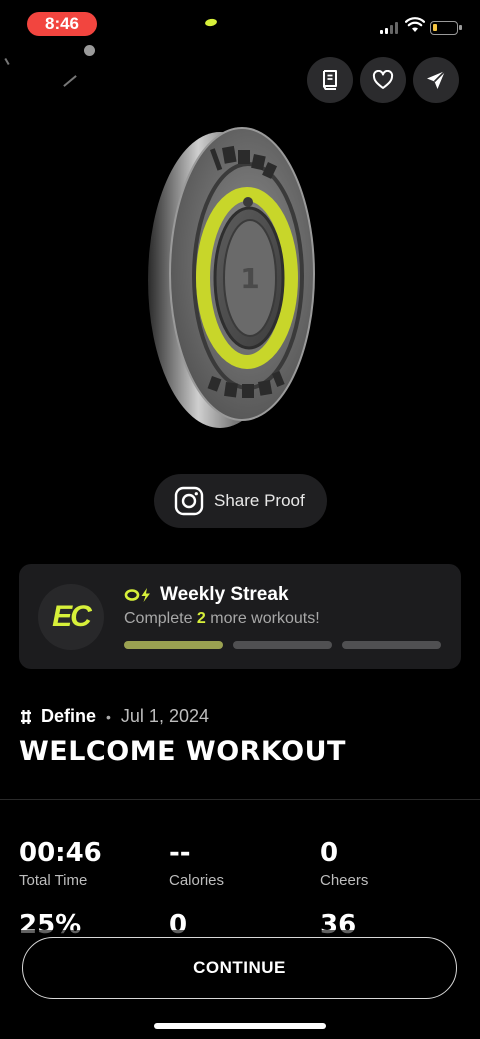 This screenshot has width=480, height=1039. I want to click on streak-progress, so click(282, 645).